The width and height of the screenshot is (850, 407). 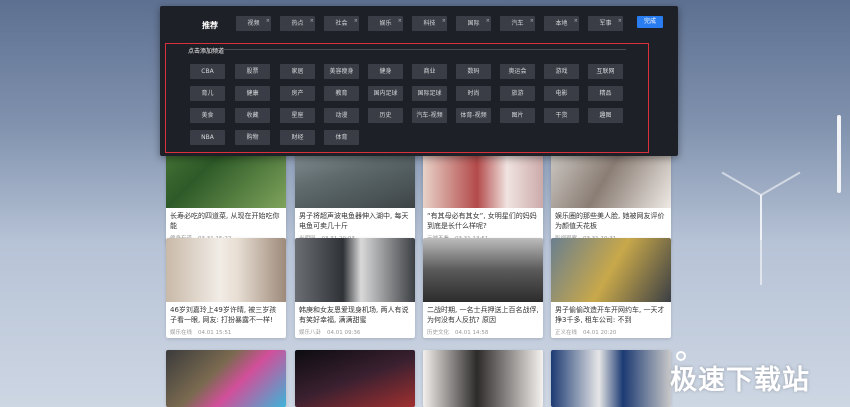 What do you see at coordinates (611, 220) in the screenshot?
I see `news-title: 娱乐圈的那些美人脸, 她被网友评价为颜值天花板` at bounding box center [611, 220].